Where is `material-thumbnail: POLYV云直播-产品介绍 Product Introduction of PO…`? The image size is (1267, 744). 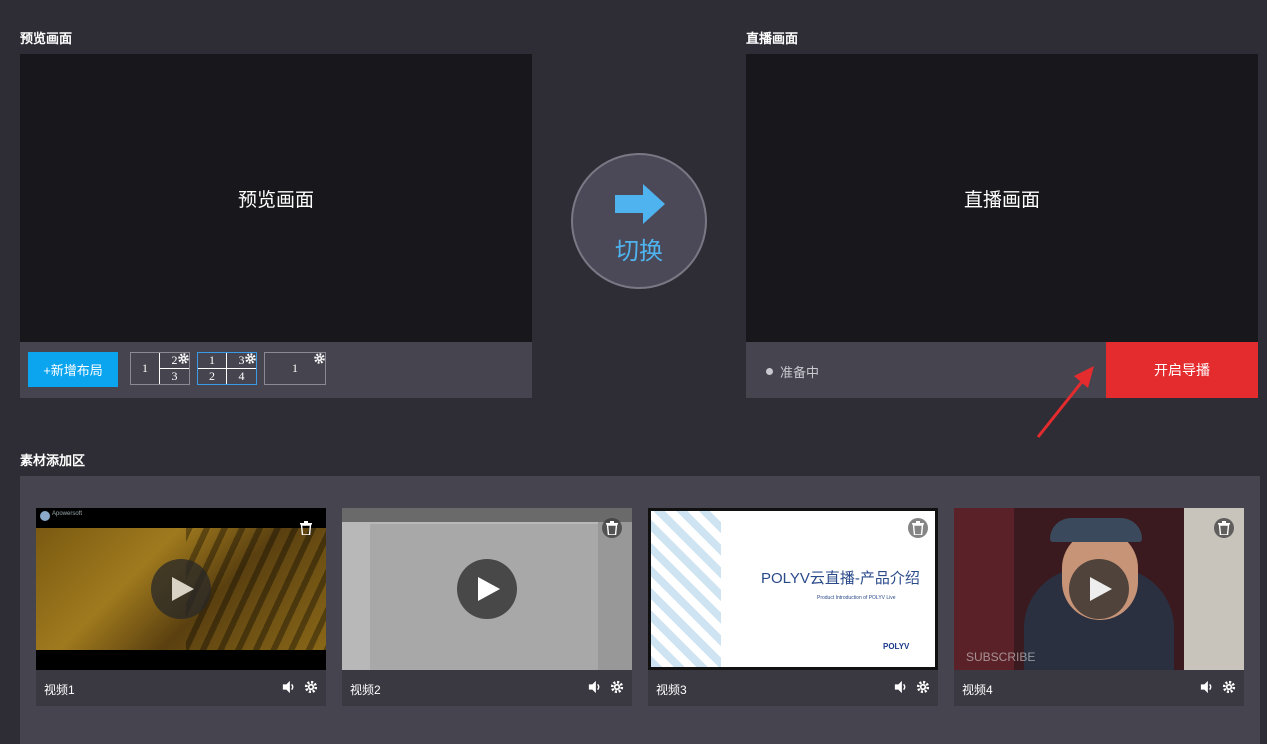
material-thumbnail: POLYV云直播-产品介绍 Product Introduction of PO… is located at coordinates (793, 589).